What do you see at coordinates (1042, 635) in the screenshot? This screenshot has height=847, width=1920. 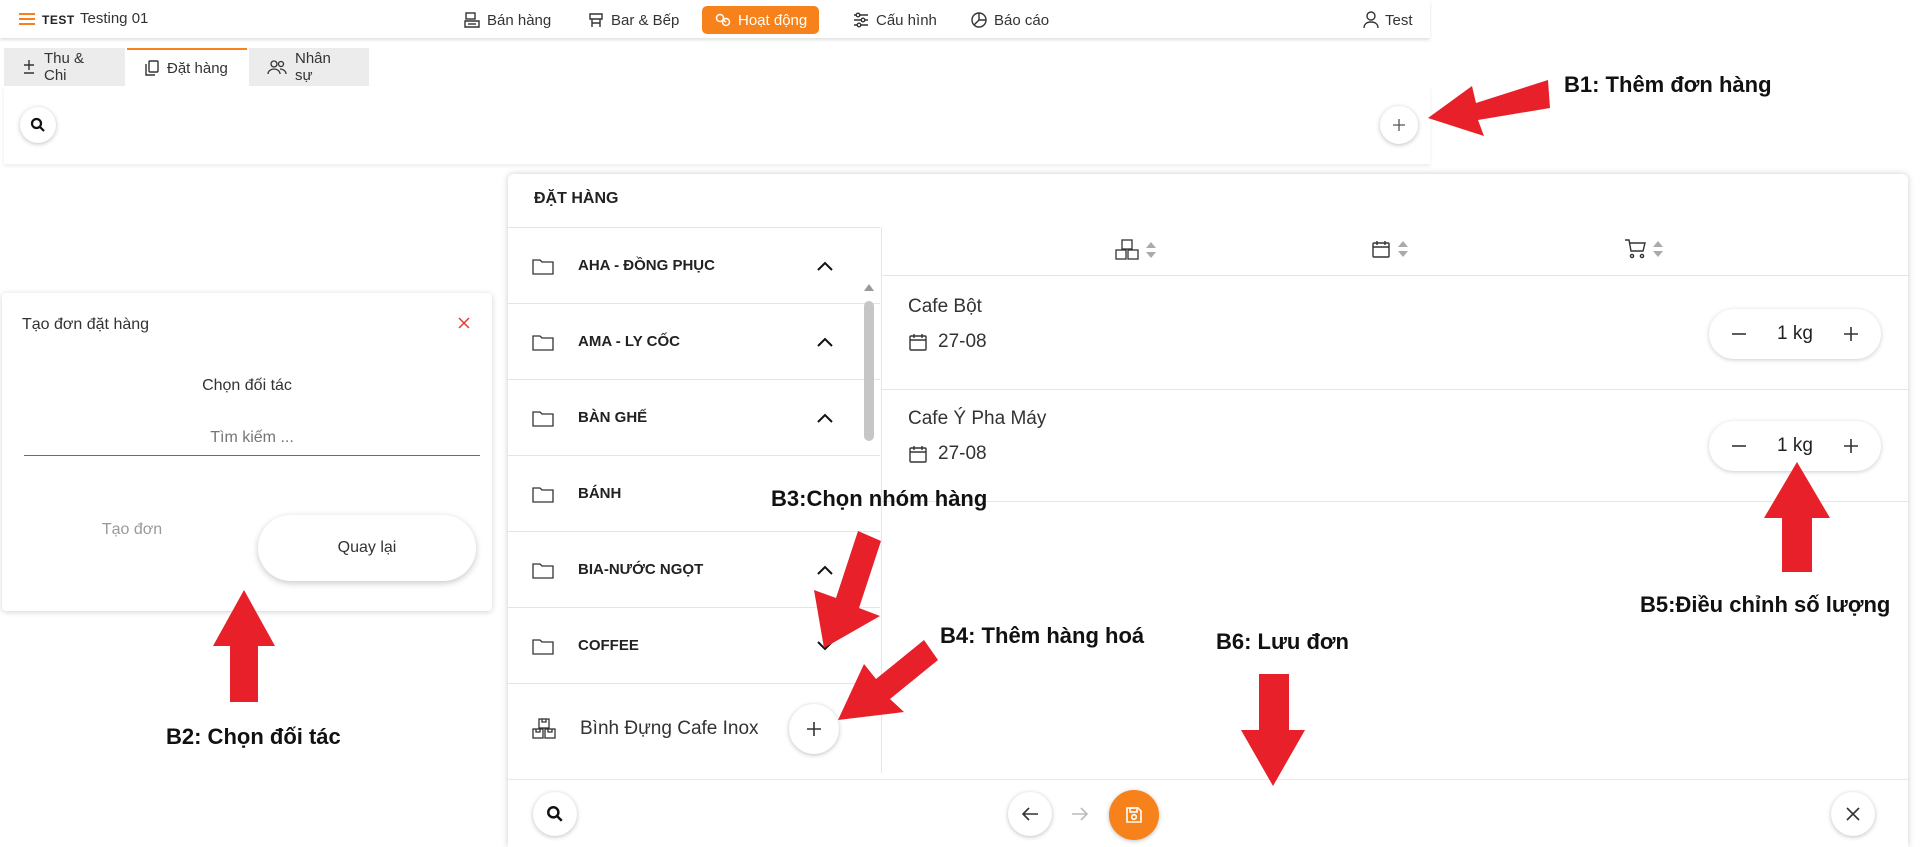 I see `annotation-b4: B4: Thêm hàng hoá` at bounding box center [1042, 635].